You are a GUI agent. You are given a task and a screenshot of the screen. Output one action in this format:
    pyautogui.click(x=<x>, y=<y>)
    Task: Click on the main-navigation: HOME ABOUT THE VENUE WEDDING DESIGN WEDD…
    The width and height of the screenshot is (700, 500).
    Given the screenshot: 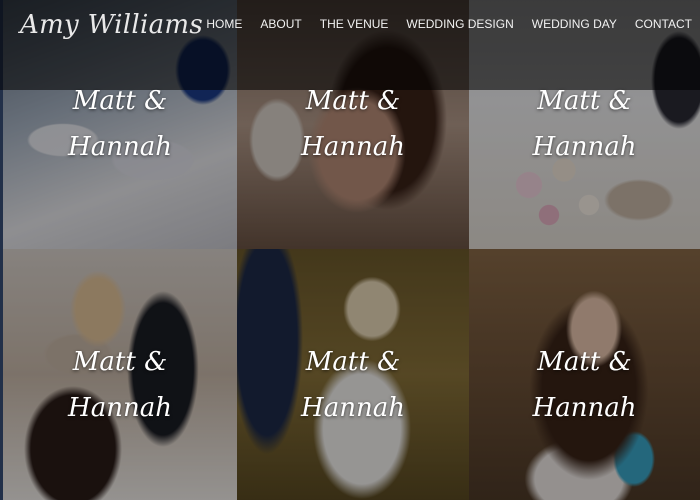 What is the action you would take?
    pyautogui.click(x=444, y=24)
    